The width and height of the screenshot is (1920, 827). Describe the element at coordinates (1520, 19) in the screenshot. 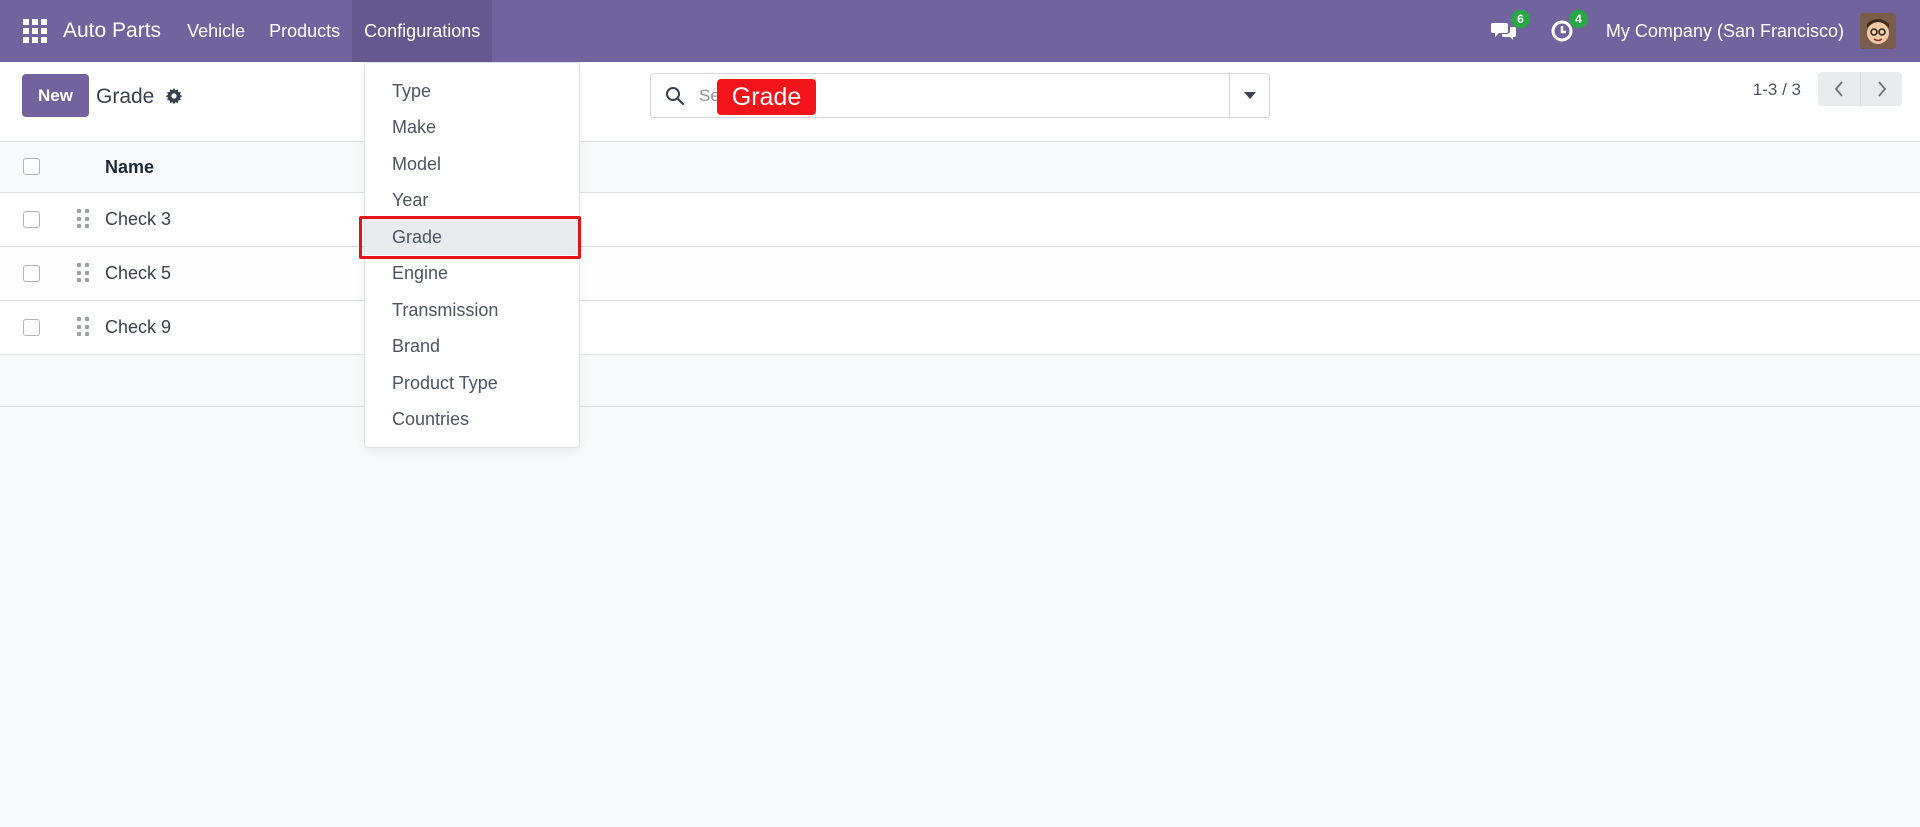

I see `messages-badge: 6` at that location.